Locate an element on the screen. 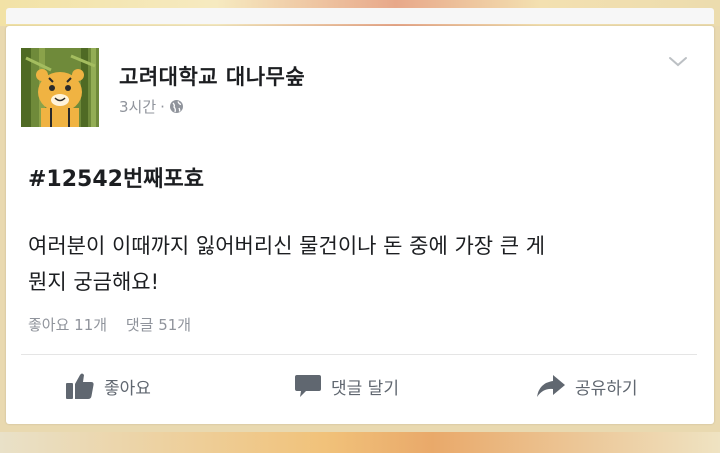 The image size is (720, 453). tiger-avatar-image is located at coordinates (60, 87).